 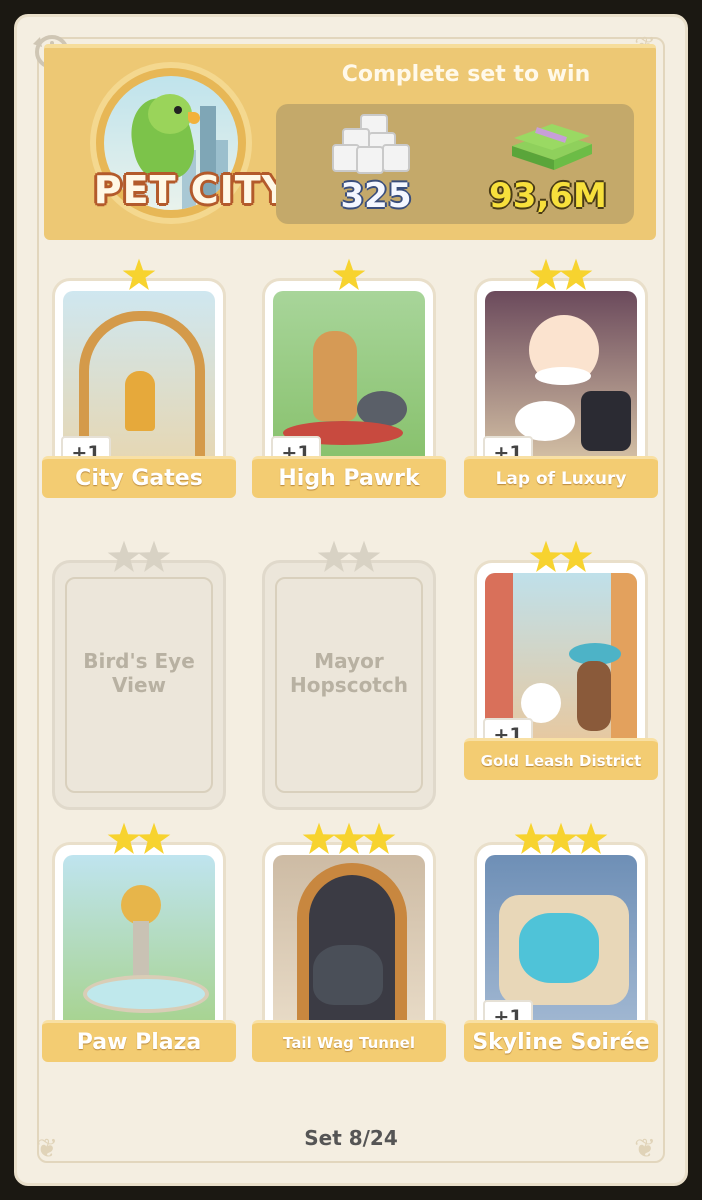 I want to click on card-name: Mayor Hopscotch, so click(x=349, y=673).